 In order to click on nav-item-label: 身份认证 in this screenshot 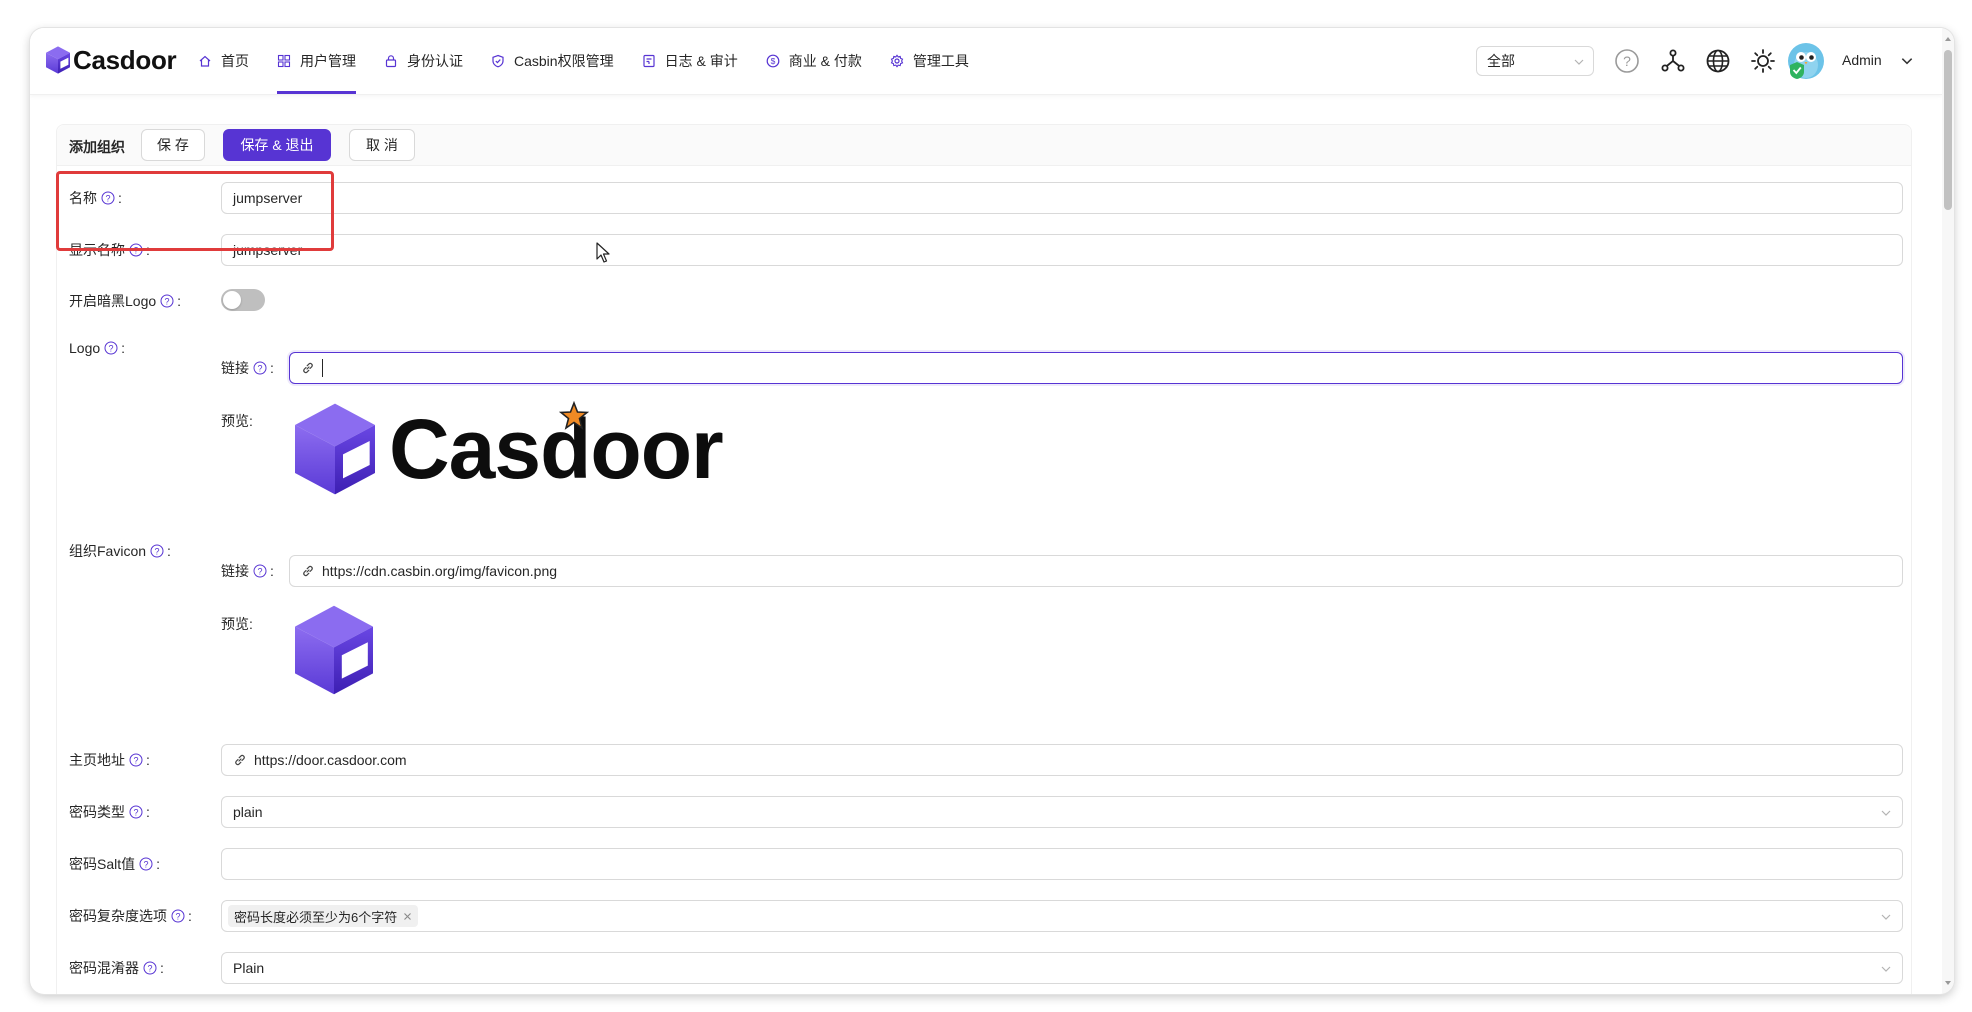, I will do `click(435, 61)`.